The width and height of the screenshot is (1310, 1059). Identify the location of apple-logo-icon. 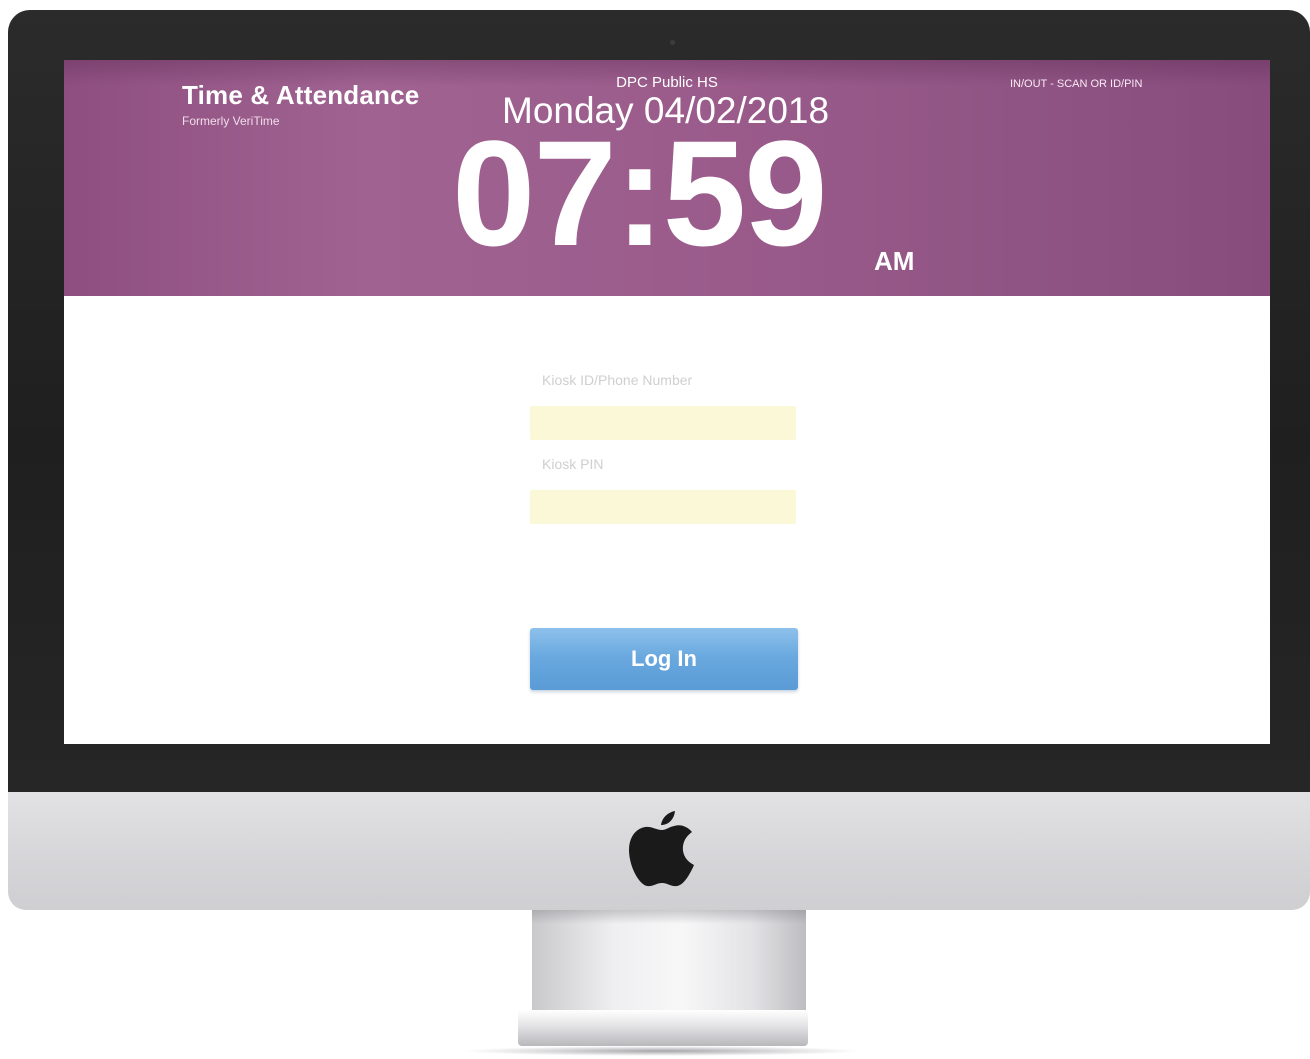
(661, 849).